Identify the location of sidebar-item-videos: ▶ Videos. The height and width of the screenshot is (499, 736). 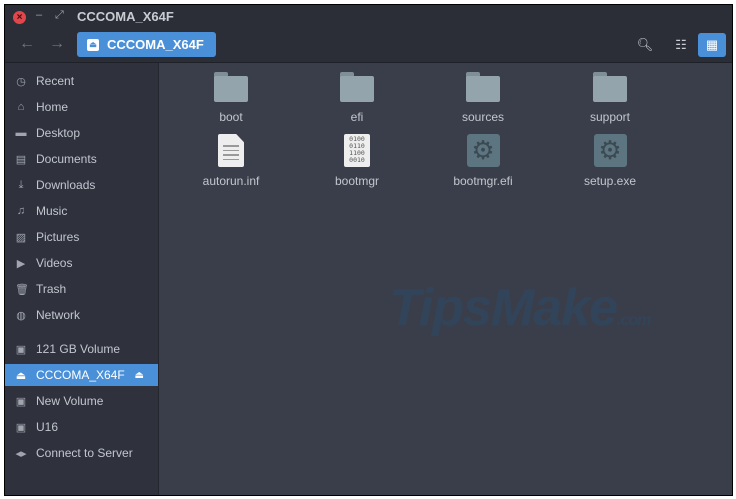
(81, 263).